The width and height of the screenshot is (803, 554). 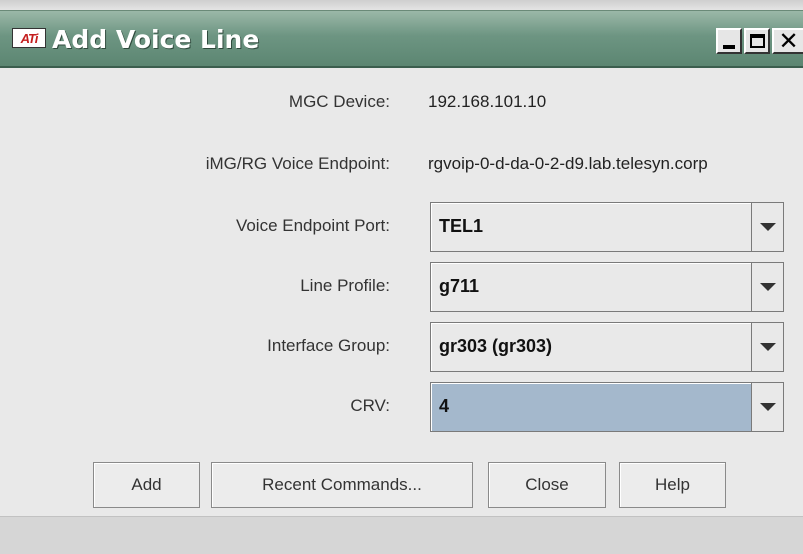 What do you see at coordinates (459, 286) in the screenshot?
I see `line-profile-value: g711` at bounding box center [459, 286].